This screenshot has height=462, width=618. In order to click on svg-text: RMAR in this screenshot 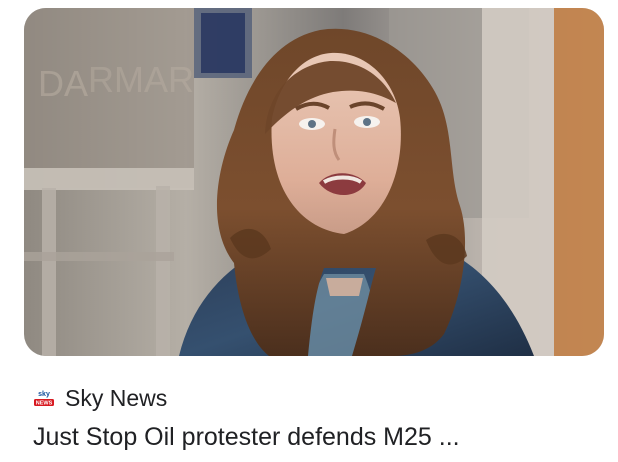, I will do `click(141, 79)`.